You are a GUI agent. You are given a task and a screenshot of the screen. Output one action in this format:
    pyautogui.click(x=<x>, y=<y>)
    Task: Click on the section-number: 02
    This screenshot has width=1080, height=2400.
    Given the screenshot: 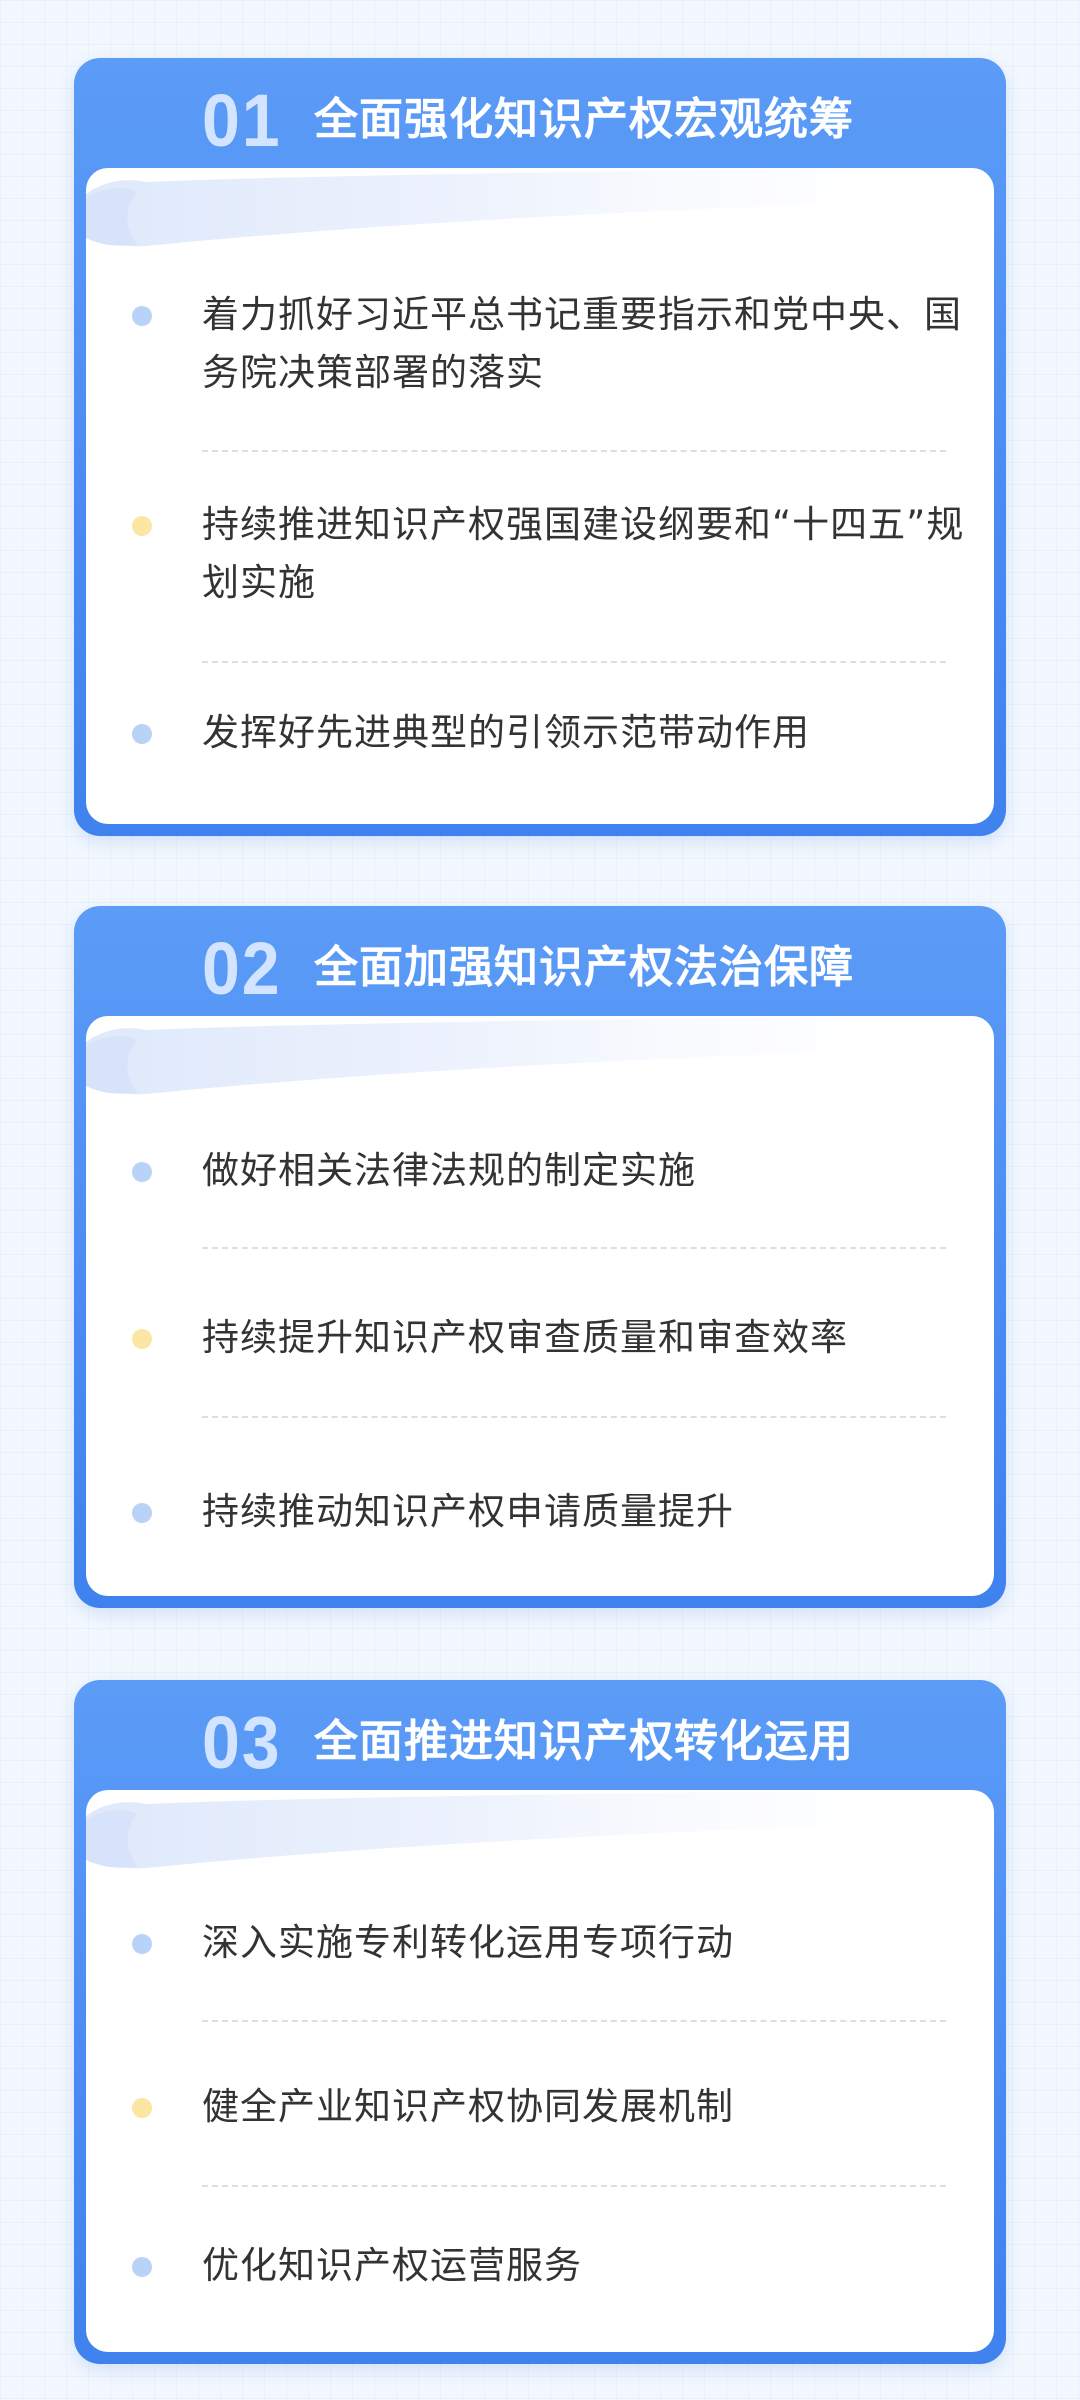 What is the action you would take?
    pyautogui.click(x=242, y=968)
    